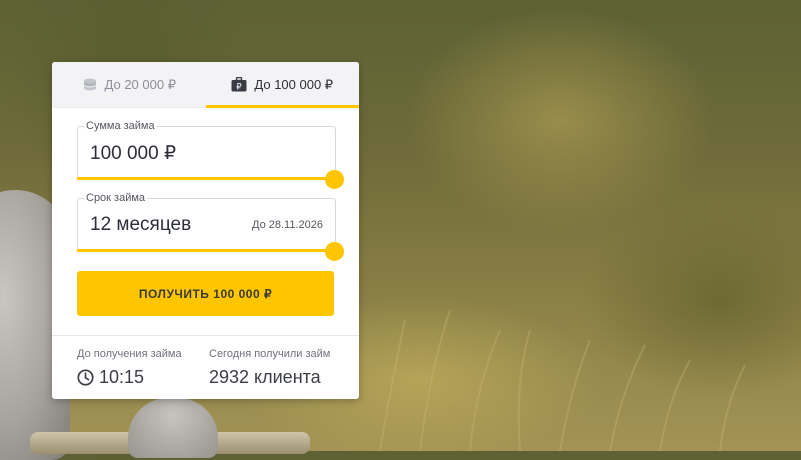  I want to click on divider, so click(205, 335).